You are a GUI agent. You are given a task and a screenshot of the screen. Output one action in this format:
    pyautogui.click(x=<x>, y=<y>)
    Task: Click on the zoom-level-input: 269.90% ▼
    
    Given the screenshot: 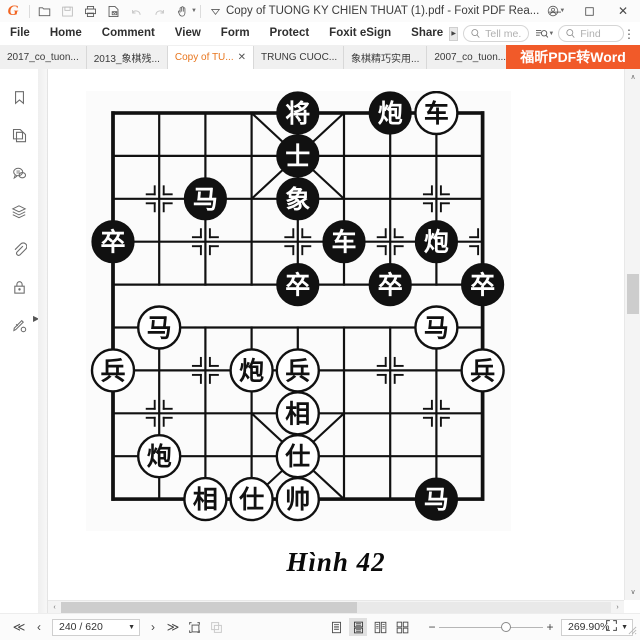 What is the action you would take?
    pyautogui.click(x=597, y=627)
    